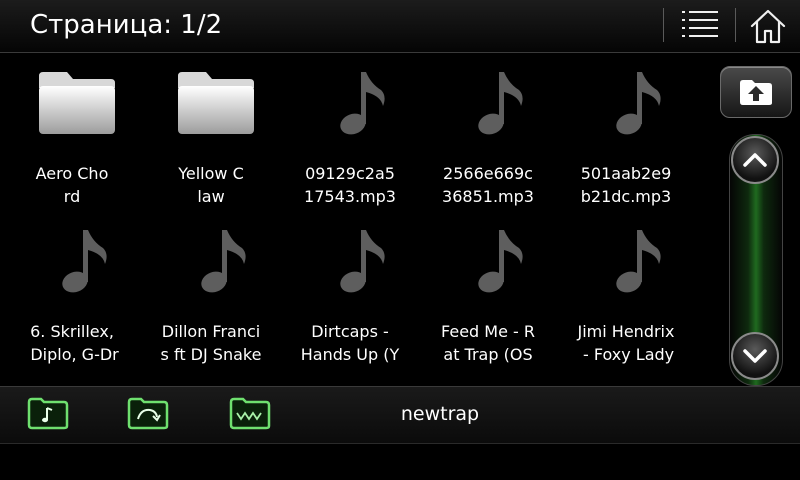 Image resolution: width=800 pixels, height=480 pixels. I want to click on folder-item: Aero Cho rd, so click(72, 142).